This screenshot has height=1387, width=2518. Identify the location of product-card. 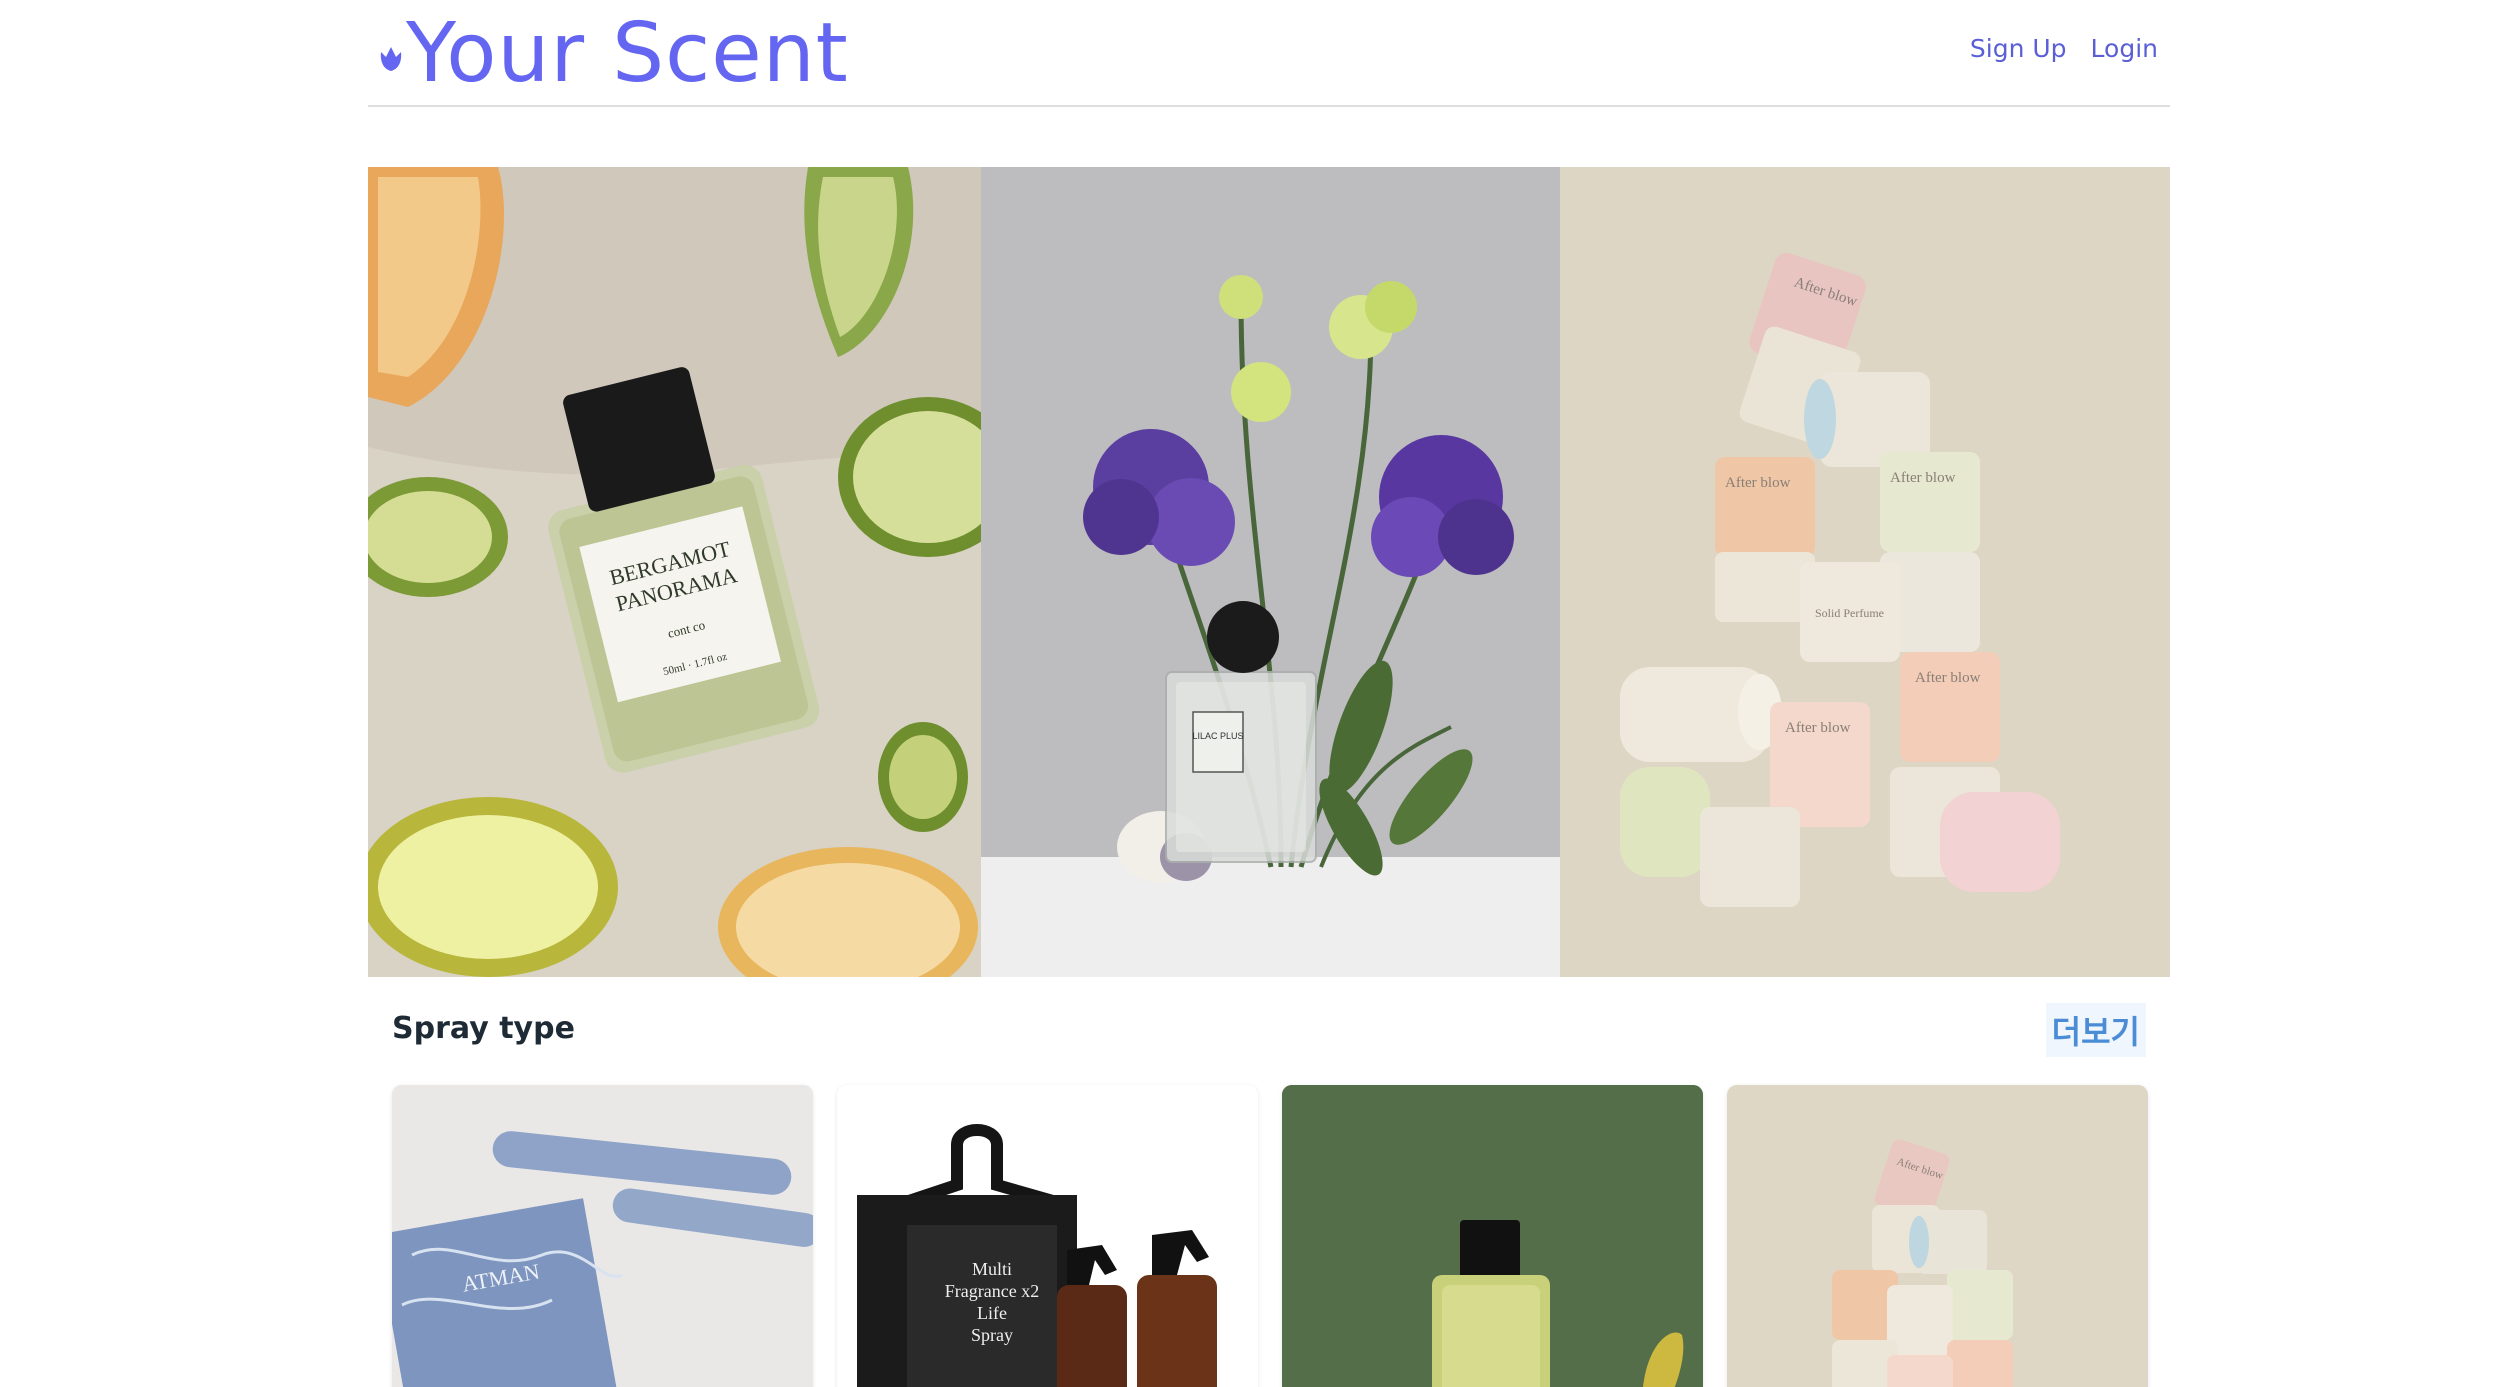
(1492, 1236).